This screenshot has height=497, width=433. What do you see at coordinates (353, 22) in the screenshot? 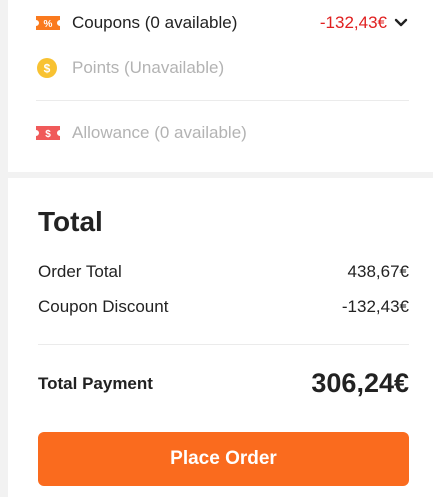
I see `coupons-value: -132,43€` at bounding box center [353, 22].